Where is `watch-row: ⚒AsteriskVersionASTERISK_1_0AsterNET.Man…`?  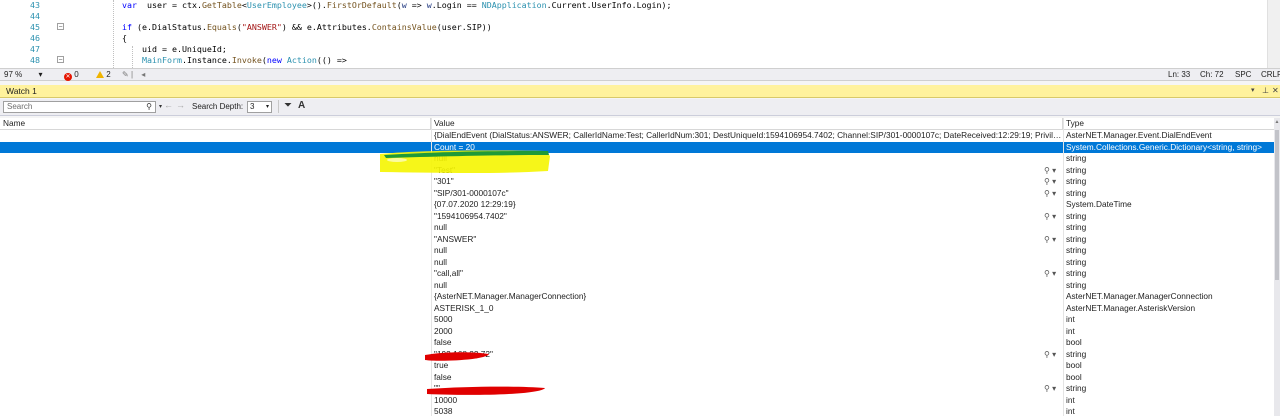 watch-row: ⚒AsteriskVersionASTERISK_1_0AsterNET.Man… is located at coordinates (637, 309).